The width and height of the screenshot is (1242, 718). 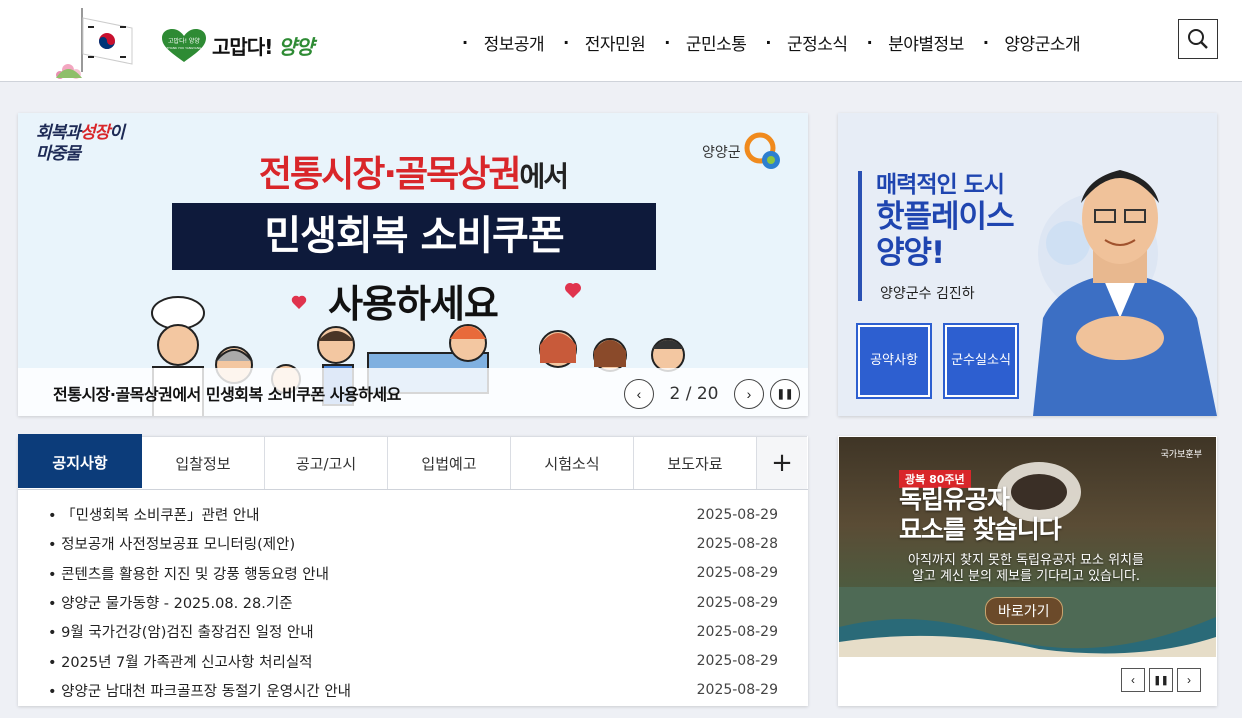 What do you see at coordinates (1181, 455) in the screenshot?
I see `agency-label: 국가보훈부` at bounding box center [1181, 455].